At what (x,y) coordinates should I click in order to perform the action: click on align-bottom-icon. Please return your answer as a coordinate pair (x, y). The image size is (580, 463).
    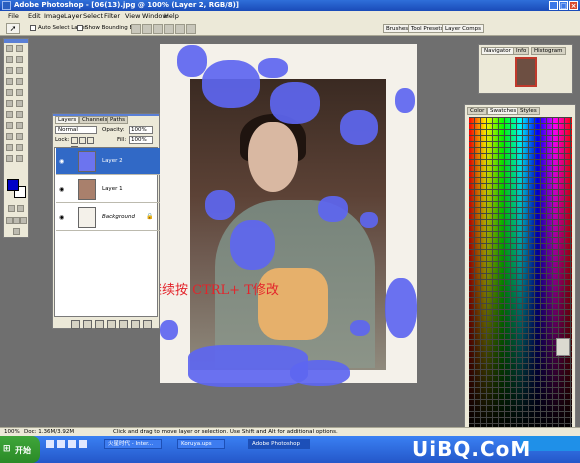
    Looking at the image, I should click on (158, 29).